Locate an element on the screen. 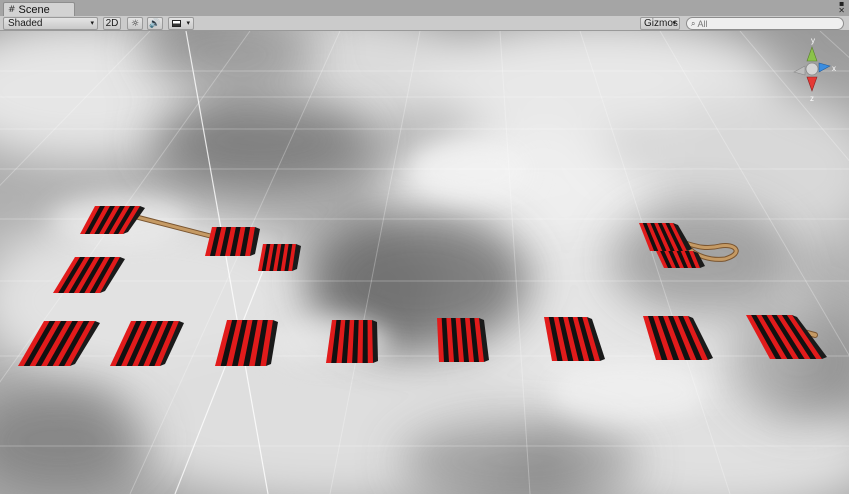 The width and height of the screenshot is (849, 494). scene-search: ⌕ is located at coordinates (765, 23).